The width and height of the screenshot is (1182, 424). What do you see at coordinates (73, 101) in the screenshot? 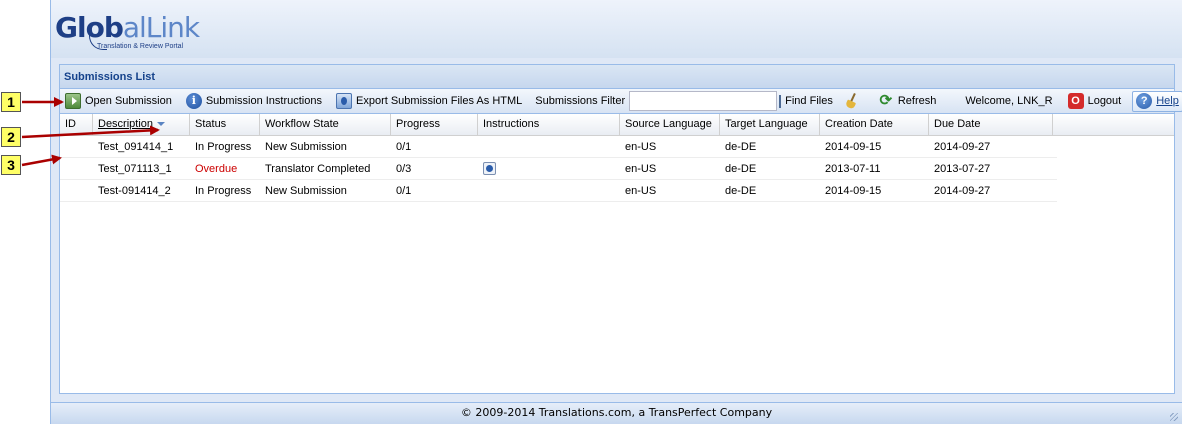
I see `open-submission-icon` at bounding box center [73, 101].